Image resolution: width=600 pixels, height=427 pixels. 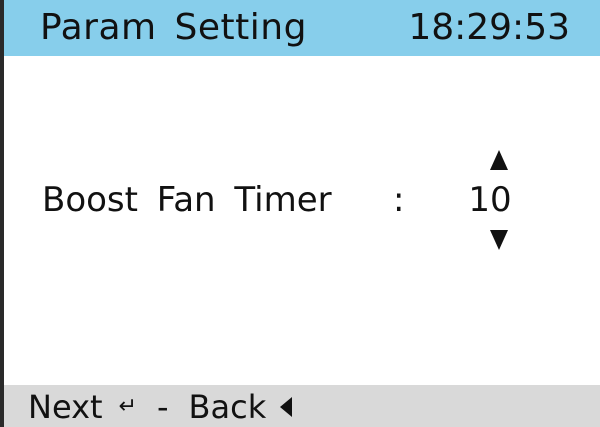 What do you see at coordinates (228, 407) in the screenshot?
I see `back-button: Back` at bounding box center [228, 407].